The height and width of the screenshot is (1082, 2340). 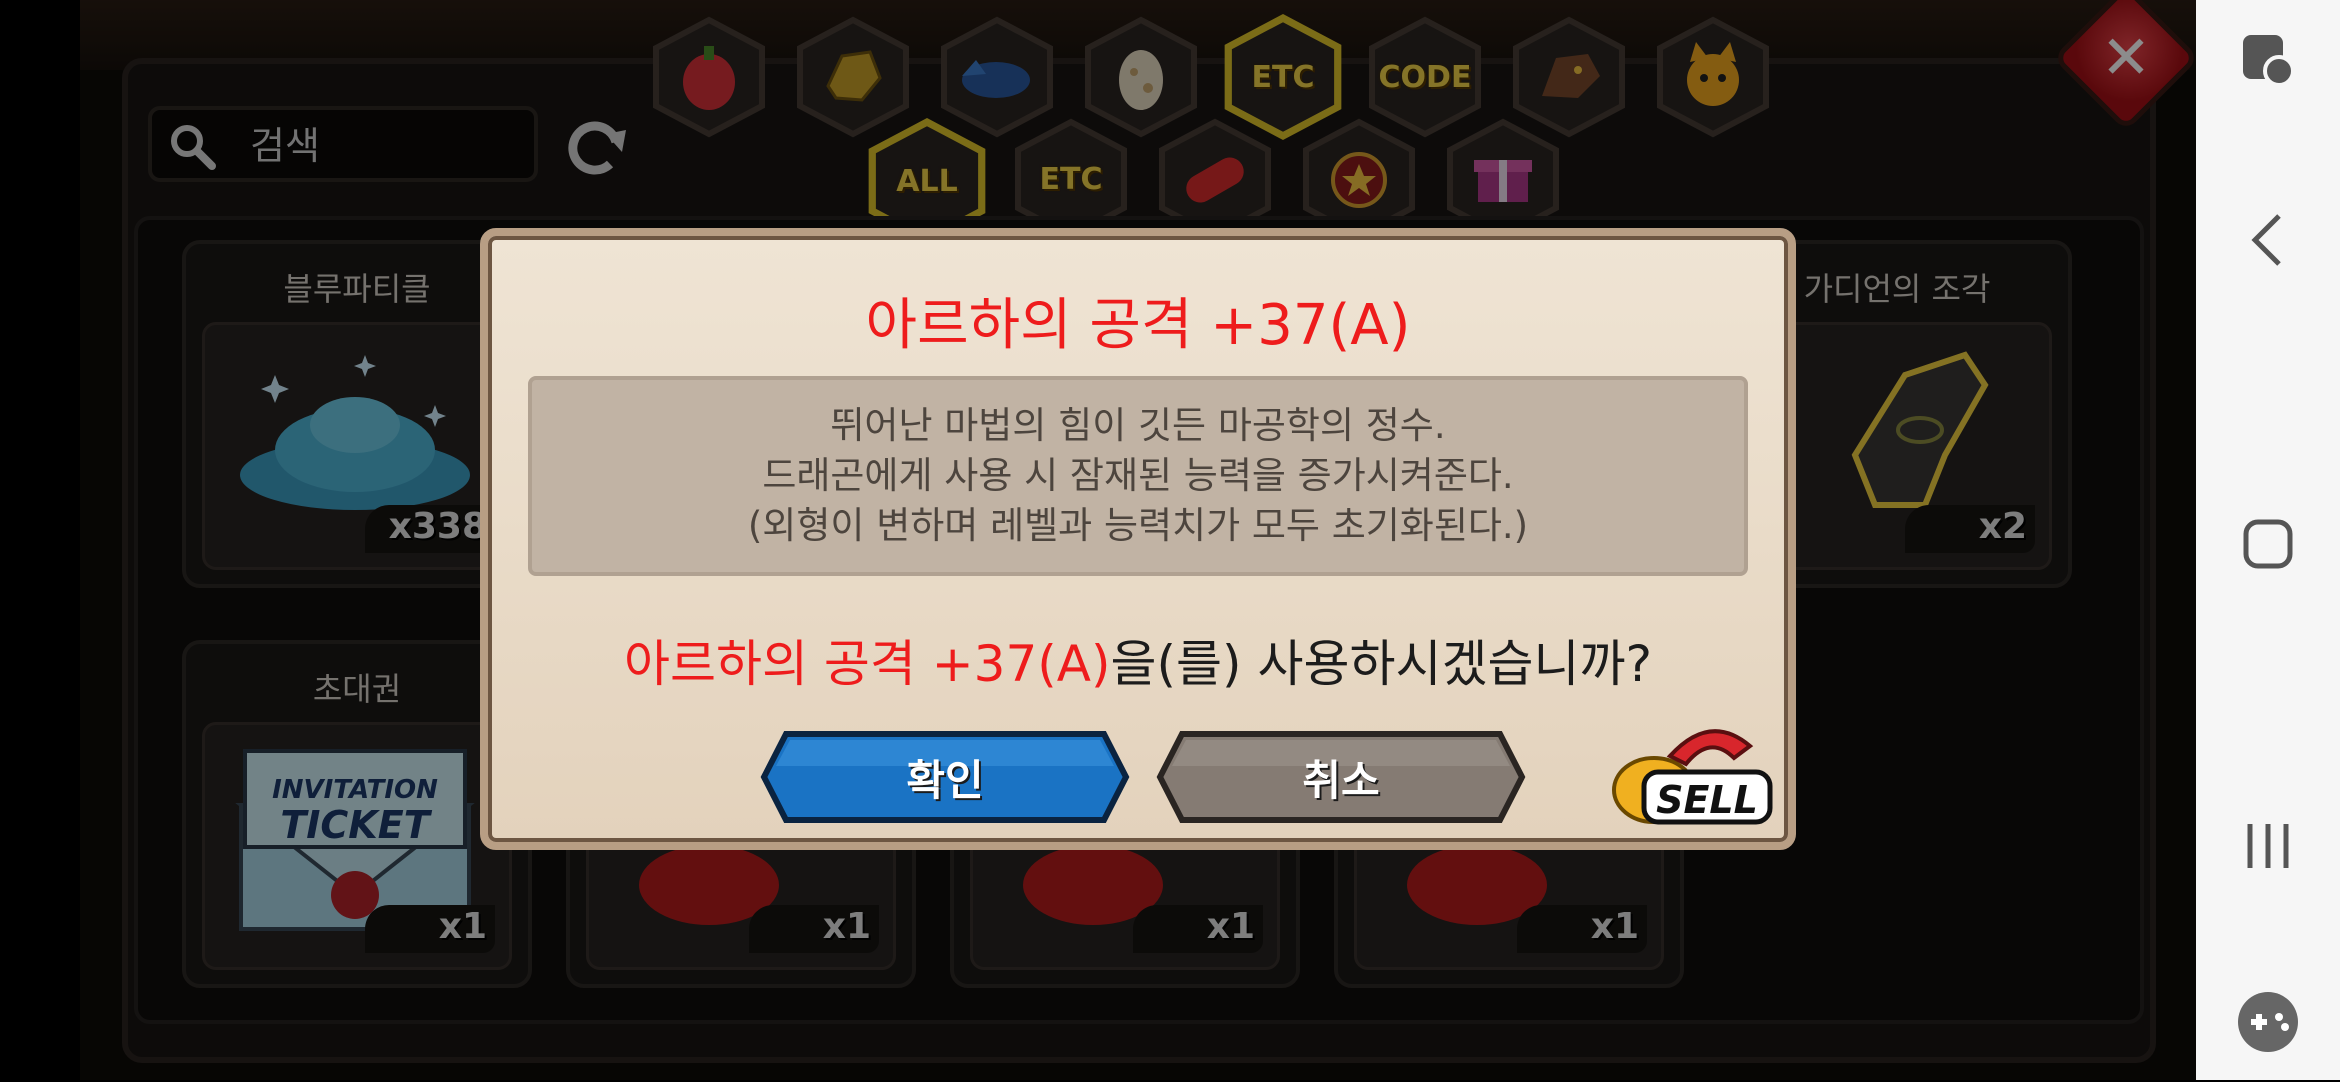 What do you see at coordinates (1138, 425) in the screenshot?
I see `description-line: 뛰어난 마법의 힘이 깃든 마공학의 정수.` at bounding box center [1138, 425].